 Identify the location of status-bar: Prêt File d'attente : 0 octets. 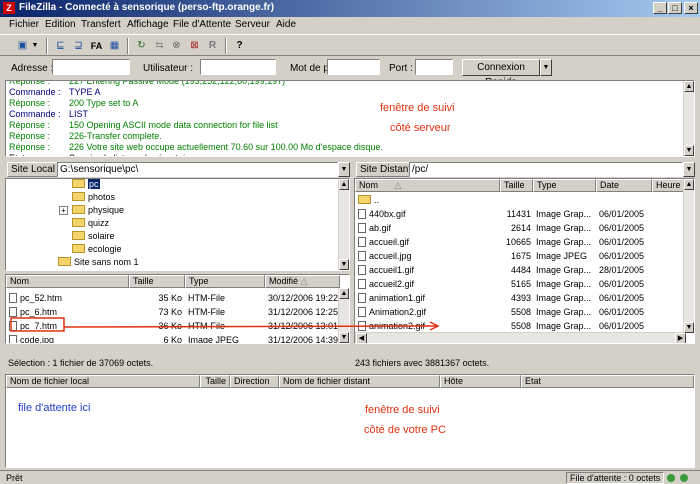
(350, 477).